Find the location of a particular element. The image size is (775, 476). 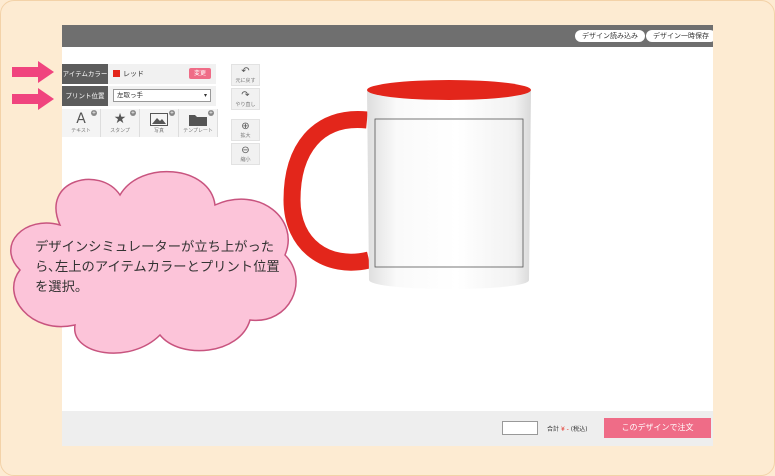

template-tool-button: テンプレート + is located at coordinates (198, 123).